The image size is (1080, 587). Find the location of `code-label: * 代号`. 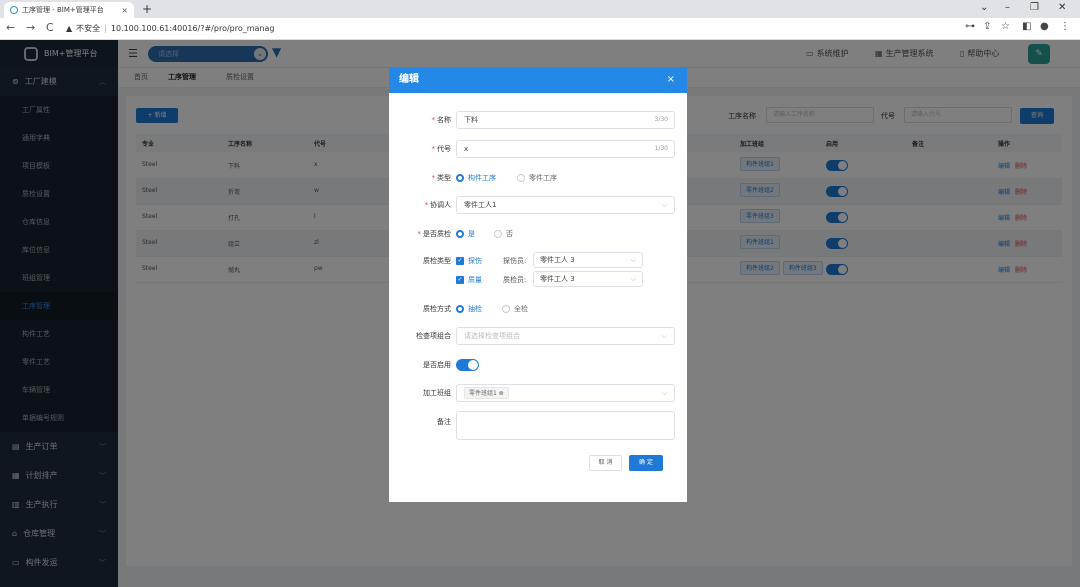

code-label: * 代号 is located at coordinates (441, 149).